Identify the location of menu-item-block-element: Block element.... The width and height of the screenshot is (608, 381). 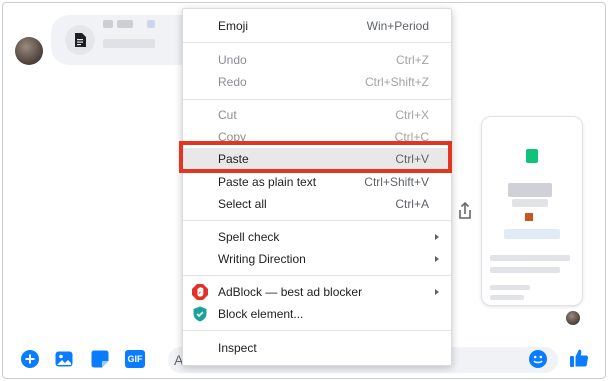
(317, 314).